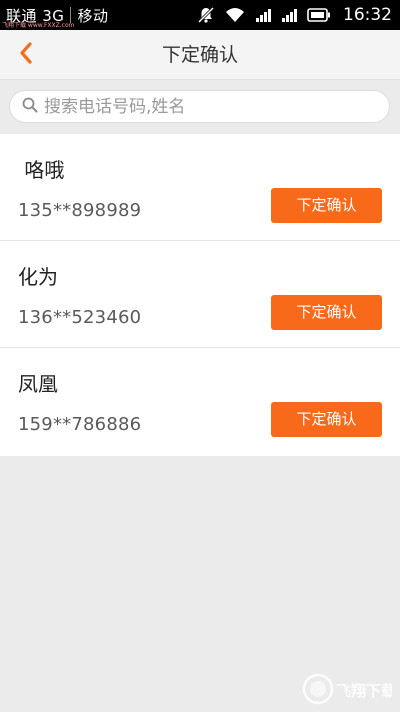  I want to click on watermark-logo: 飞翔下载, so click(349, 689).